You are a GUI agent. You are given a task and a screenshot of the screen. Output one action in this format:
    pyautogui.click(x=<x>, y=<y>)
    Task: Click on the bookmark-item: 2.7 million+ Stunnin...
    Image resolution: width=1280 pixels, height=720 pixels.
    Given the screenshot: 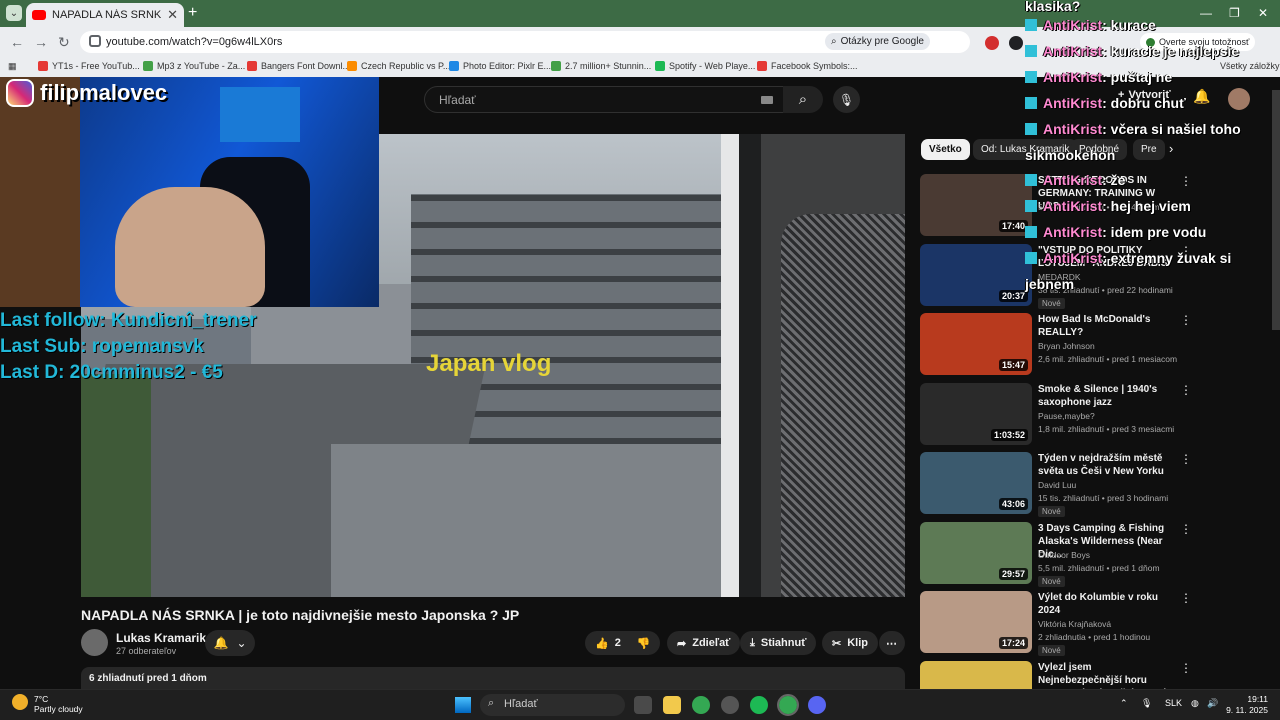 What is the action you would take?
    pyautogui.click(x=601, y=66)
    